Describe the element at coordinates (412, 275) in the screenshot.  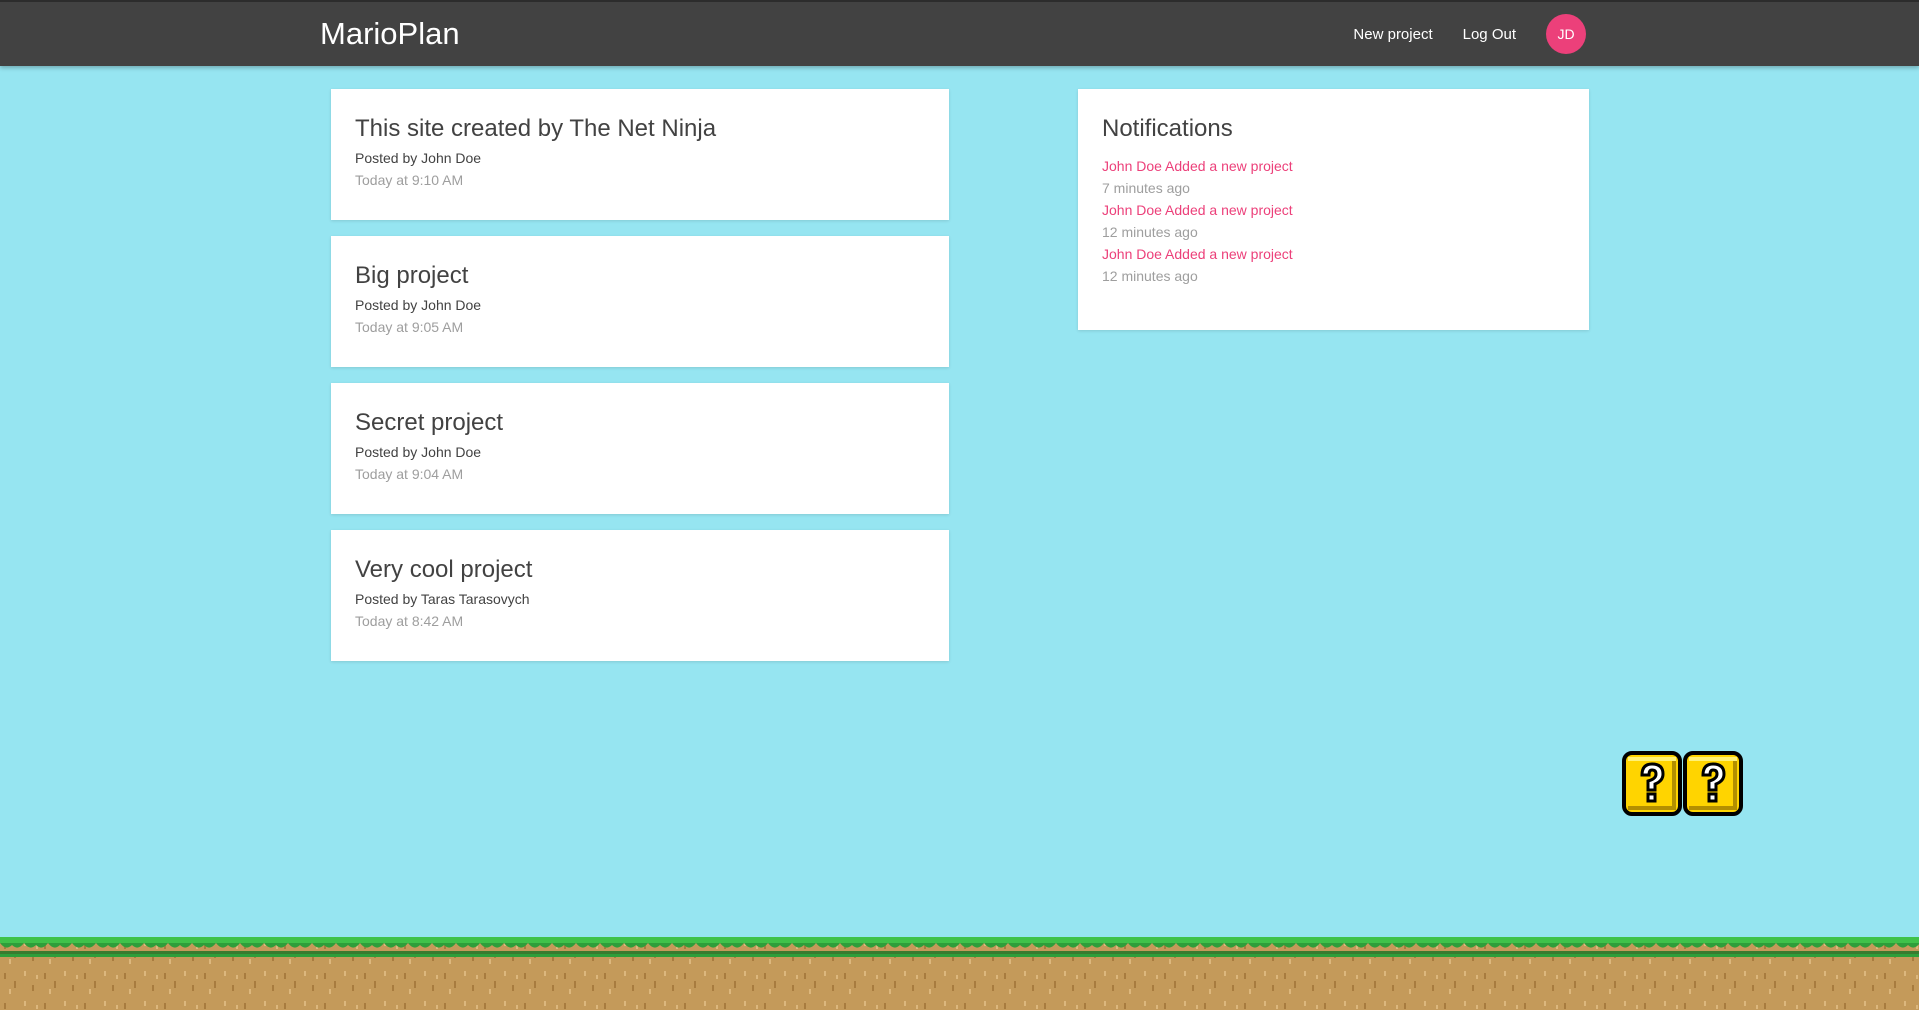
I see `project-title: Big project` at that location.